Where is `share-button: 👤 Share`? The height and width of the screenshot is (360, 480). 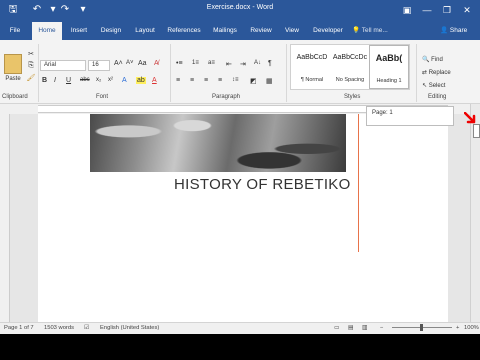 share-button: 👤 Share is located at coordinates (453, 31).